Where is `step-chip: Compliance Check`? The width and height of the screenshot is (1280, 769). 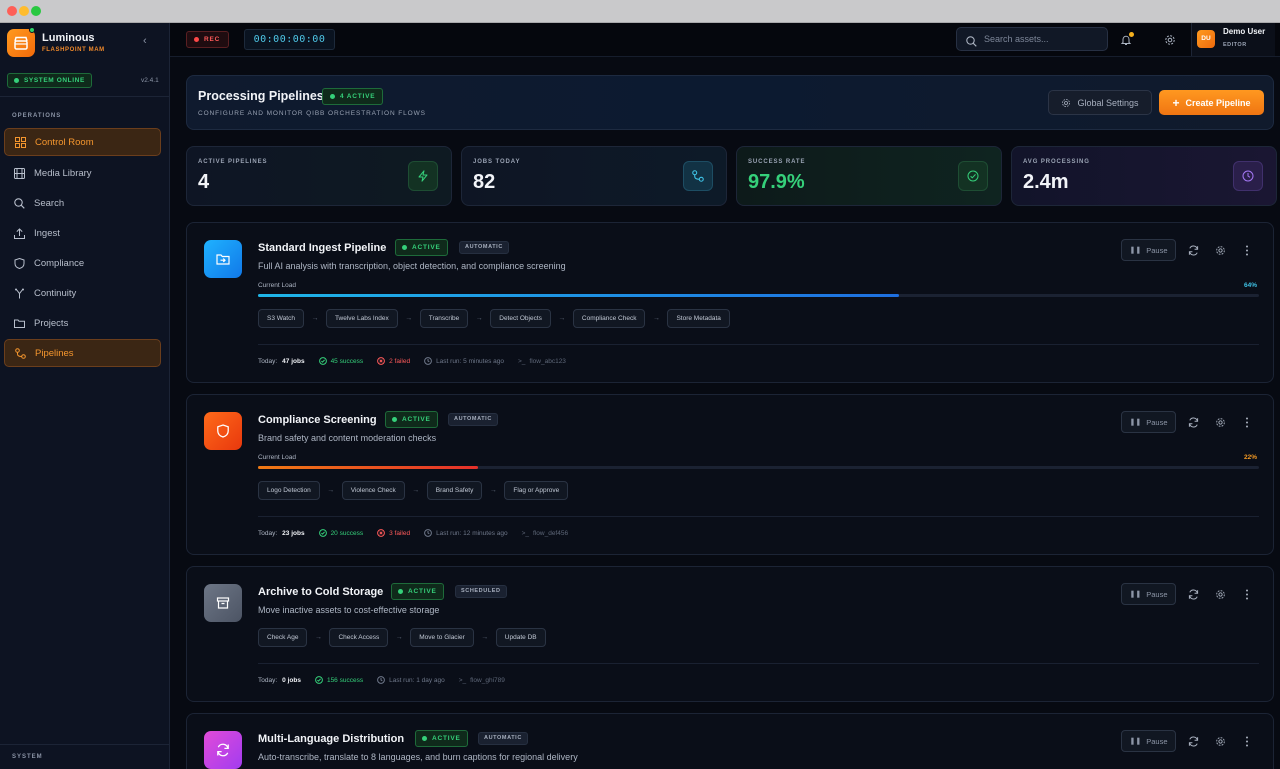
step-chip: Compliance Check is located at coordinates (609, 318).